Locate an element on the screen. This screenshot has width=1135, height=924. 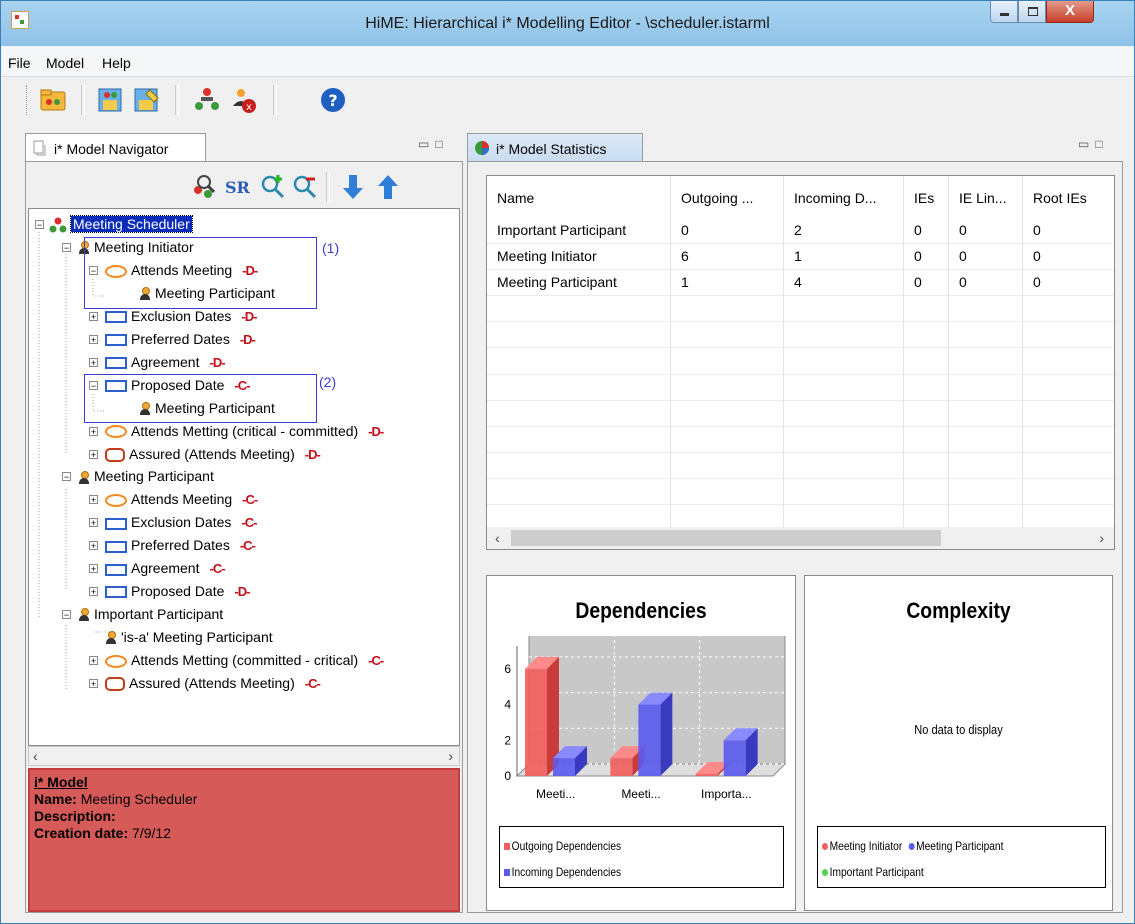
table-row: Meeting Initiator 6 1 0 0 0 is located at coordinates (800, 257).